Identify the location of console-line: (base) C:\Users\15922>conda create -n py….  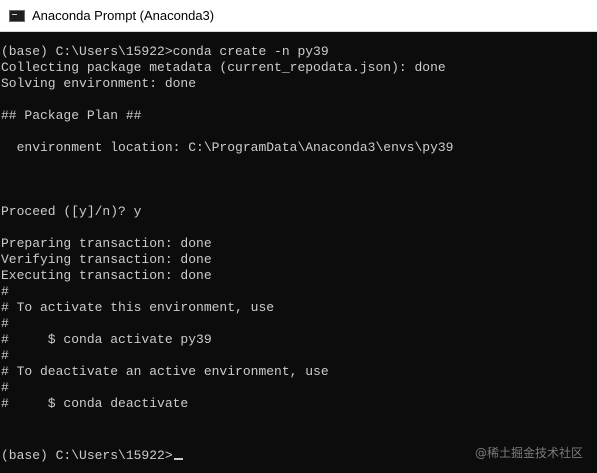
(165, 51).